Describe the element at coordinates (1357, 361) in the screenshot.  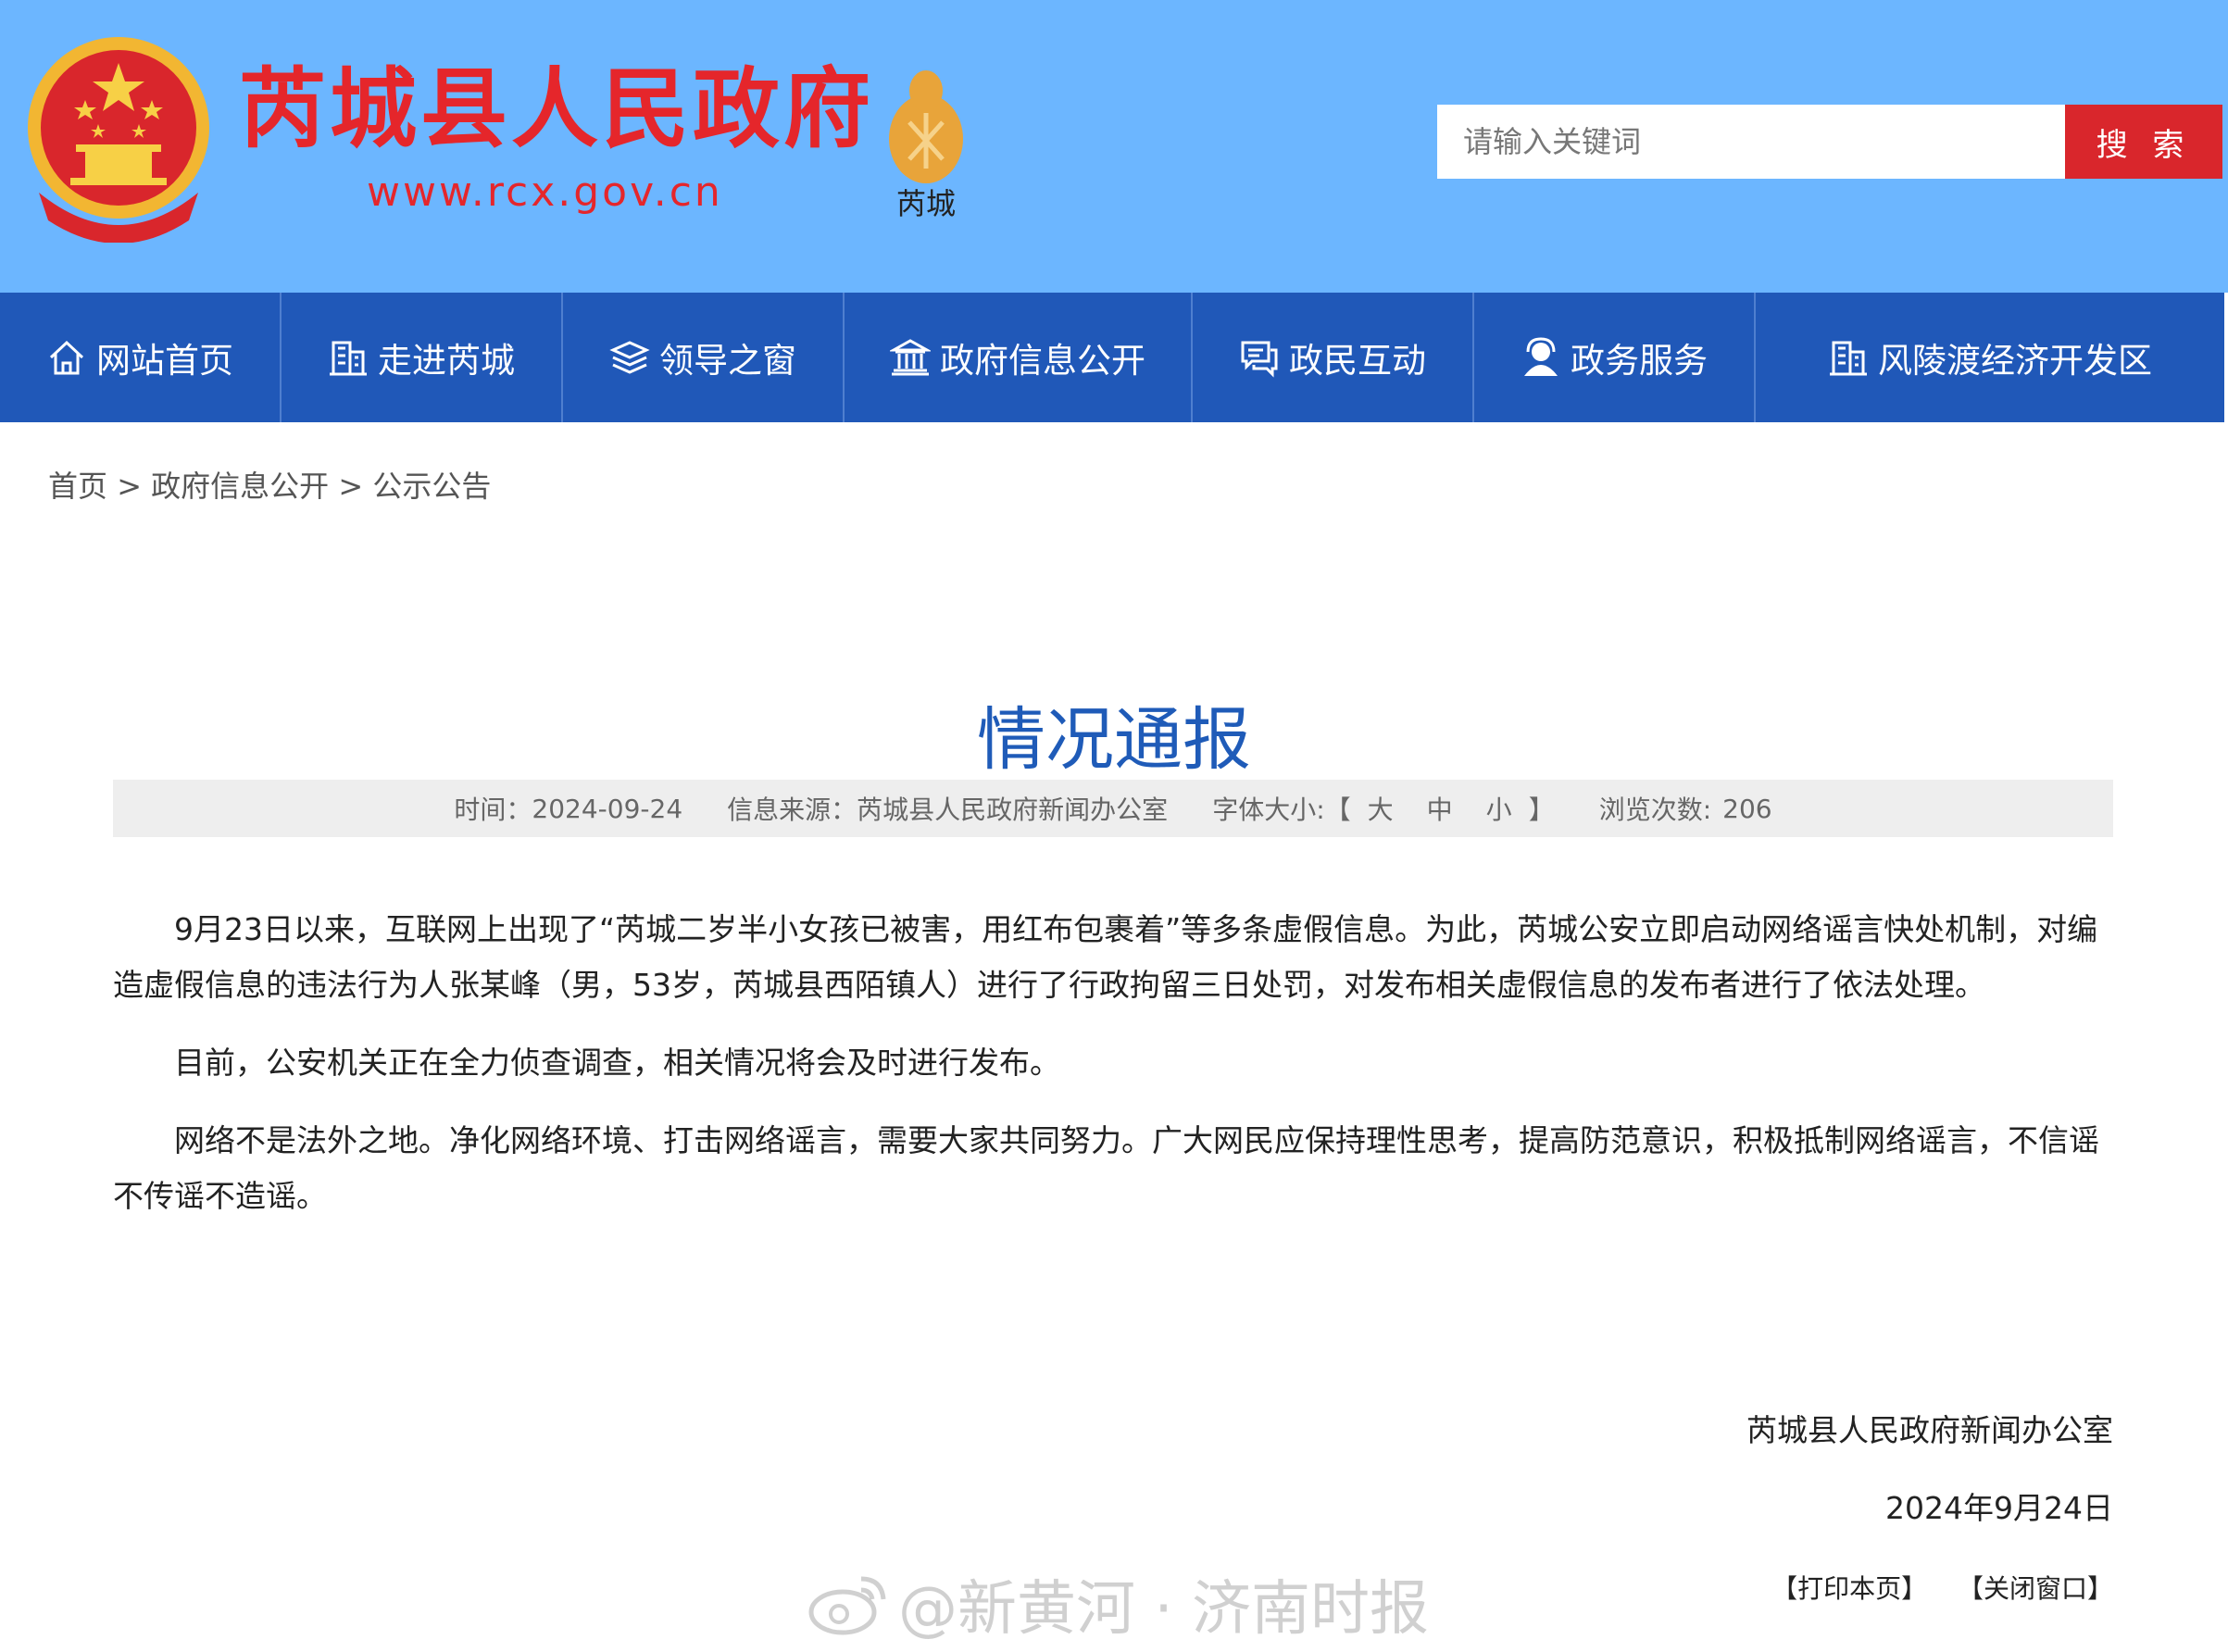
I see `nav-item-label: 政民互动` at that location.